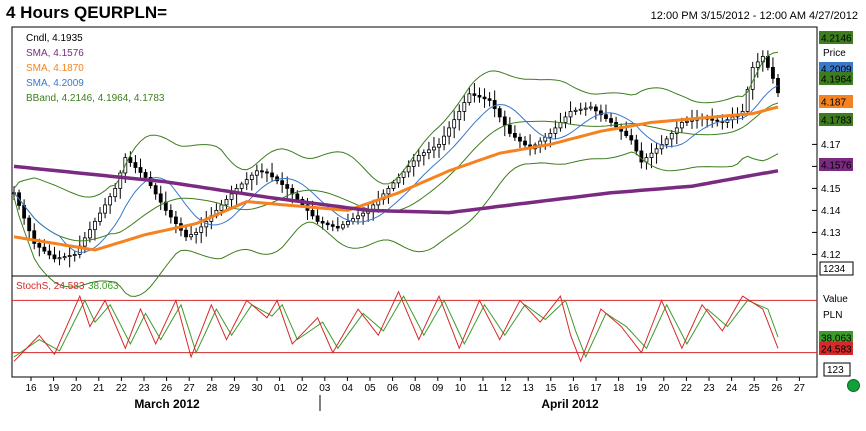  I want to click on x-tick-label: 04, so click(348, 388).